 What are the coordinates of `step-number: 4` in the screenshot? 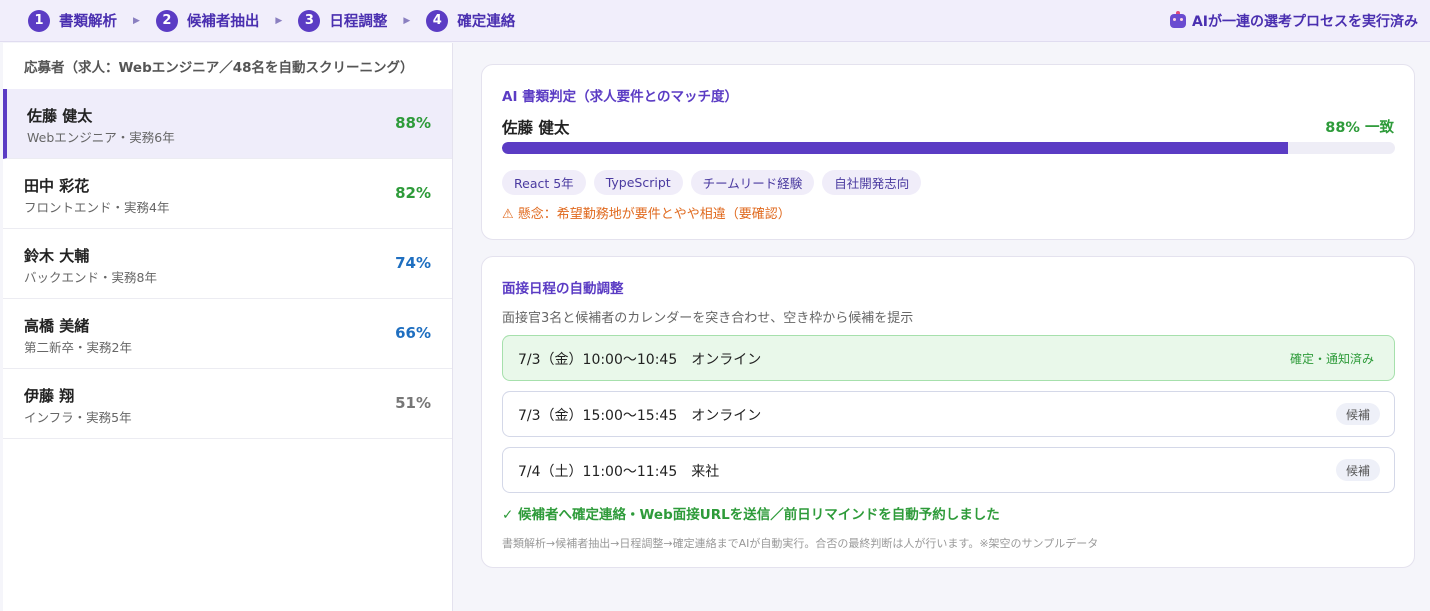 It's located at (437, 20).